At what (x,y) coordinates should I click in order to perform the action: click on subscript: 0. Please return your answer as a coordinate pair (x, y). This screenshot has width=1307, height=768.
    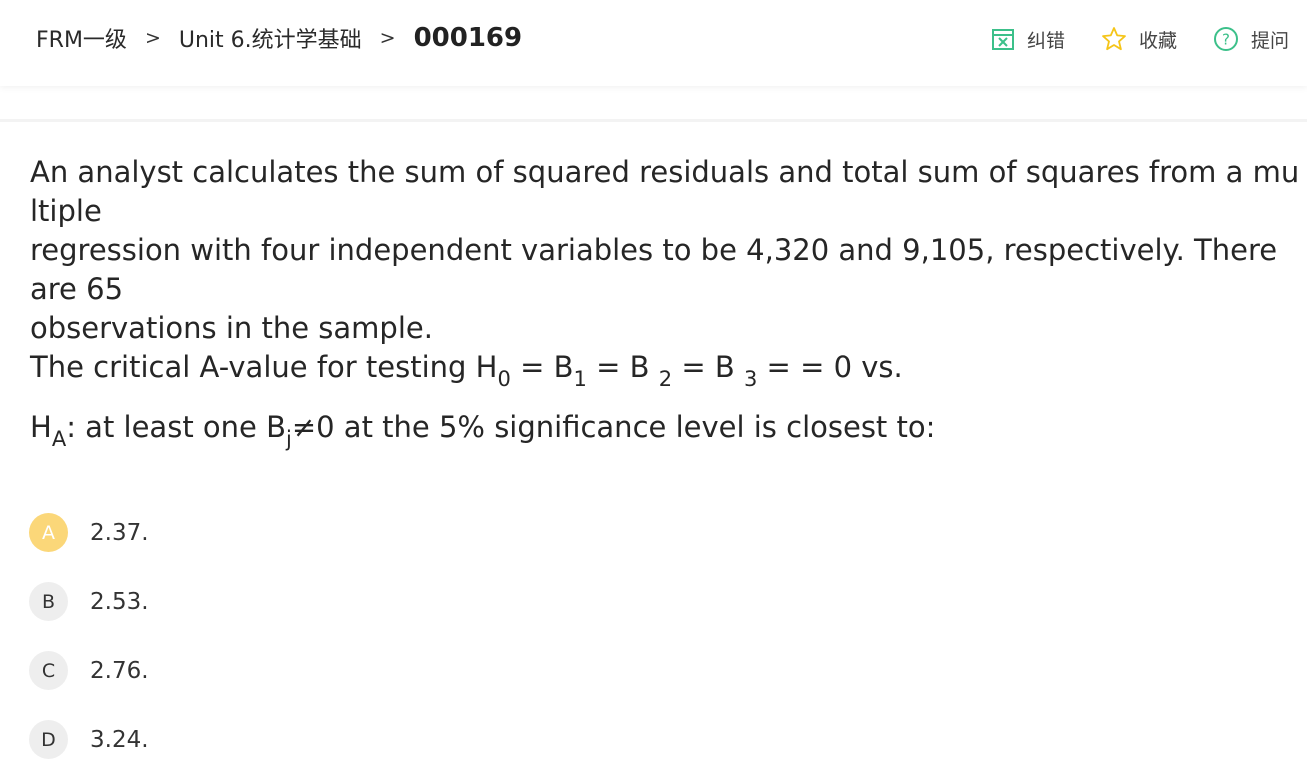
    Looking at the image, I should click on (504, 379).